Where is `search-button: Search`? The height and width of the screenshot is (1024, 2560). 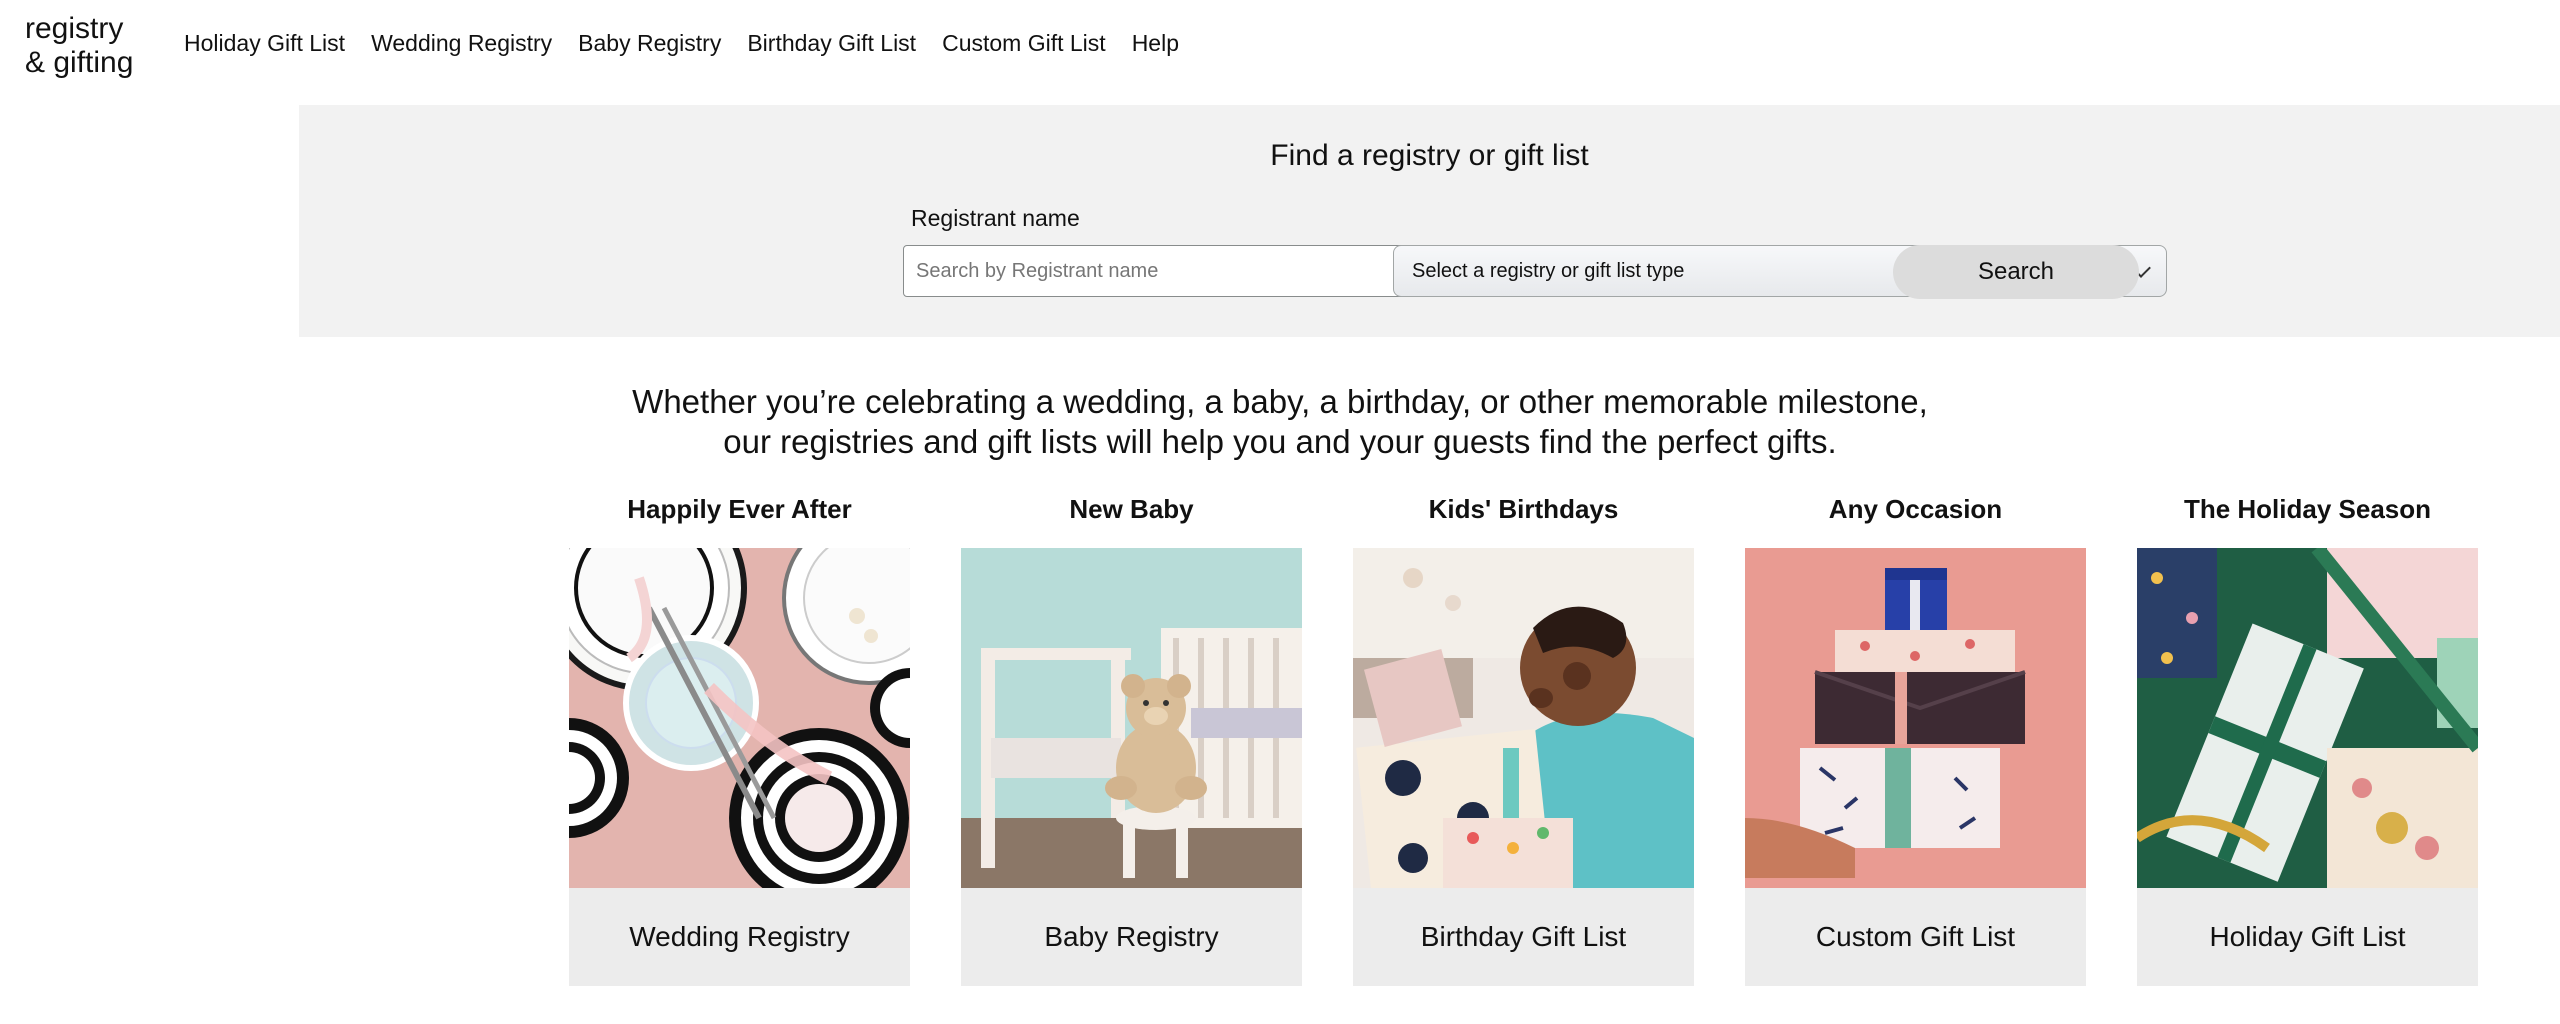
search-button: Search is located at coordinates (2016, 272).